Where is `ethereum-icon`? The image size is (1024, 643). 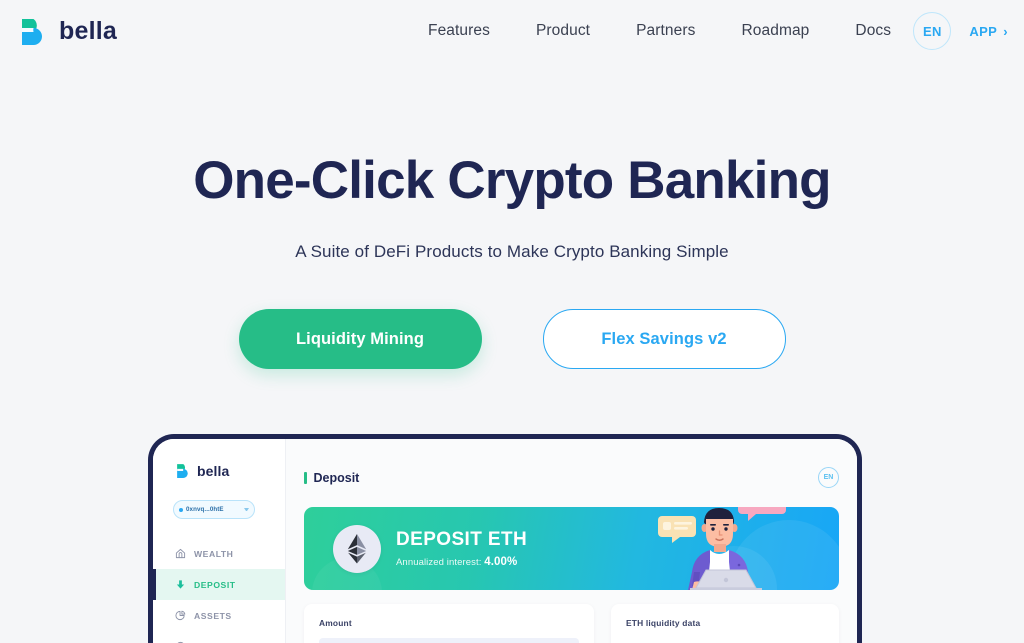 ethereum-icon is located at coordinates (357, 548).